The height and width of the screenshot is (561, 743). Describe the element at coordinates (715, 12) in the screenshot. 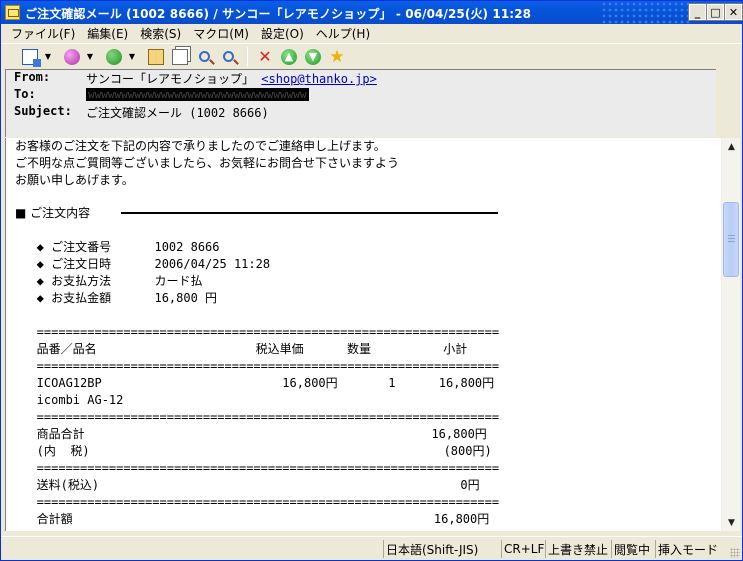

I see `maximize-button: □` at that location.